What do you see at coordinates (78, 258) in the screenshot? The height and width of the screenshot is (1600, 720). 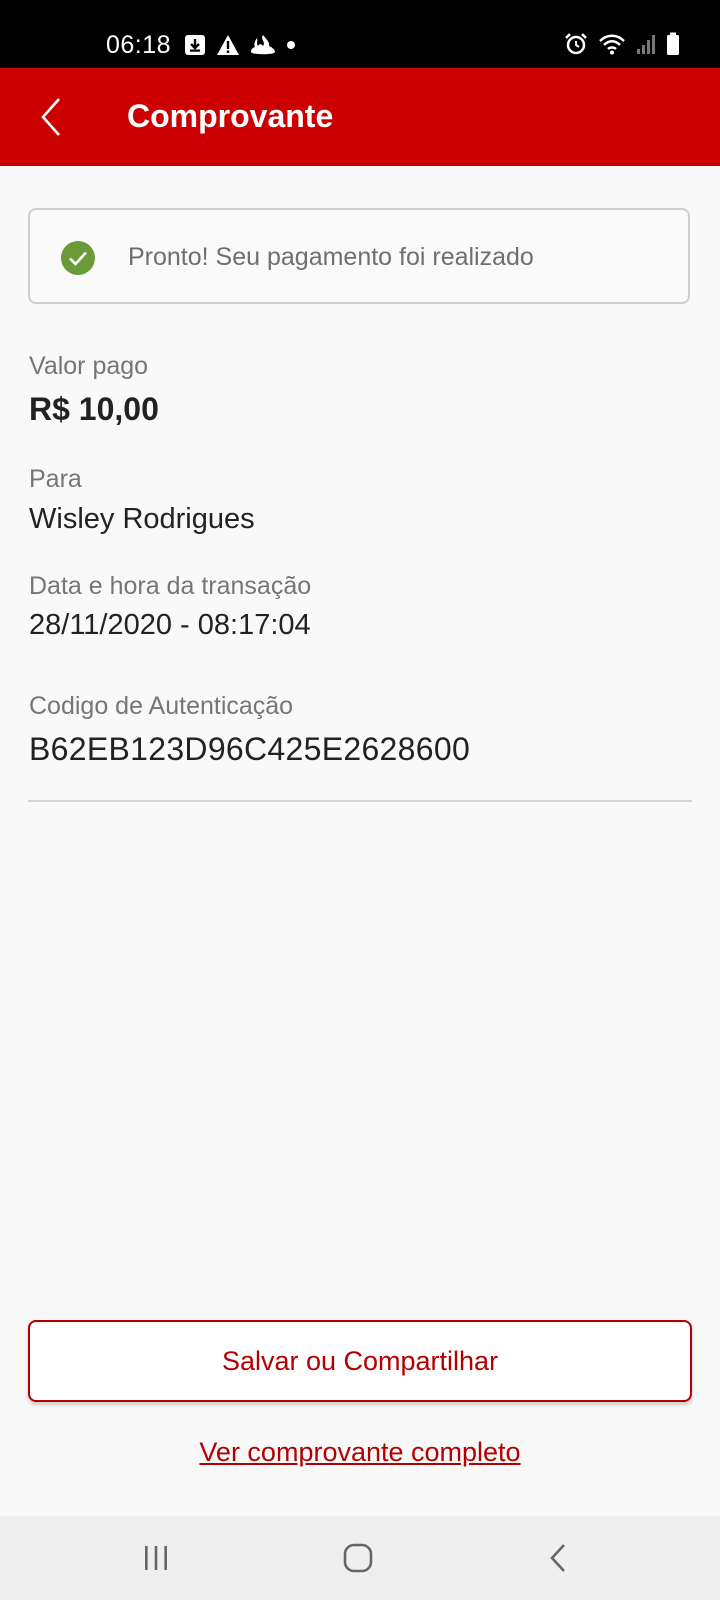 I see `check-circle-icon` at bounding box center [78, 258].